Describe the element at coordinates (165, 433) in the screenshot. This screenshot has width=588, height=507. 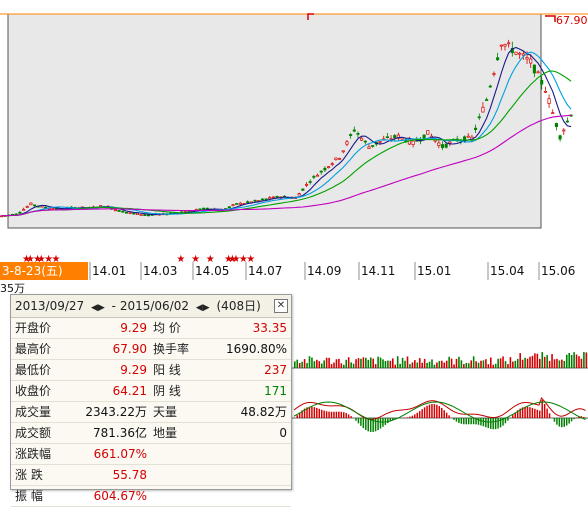
I see `stat-label: 地量` at that location.